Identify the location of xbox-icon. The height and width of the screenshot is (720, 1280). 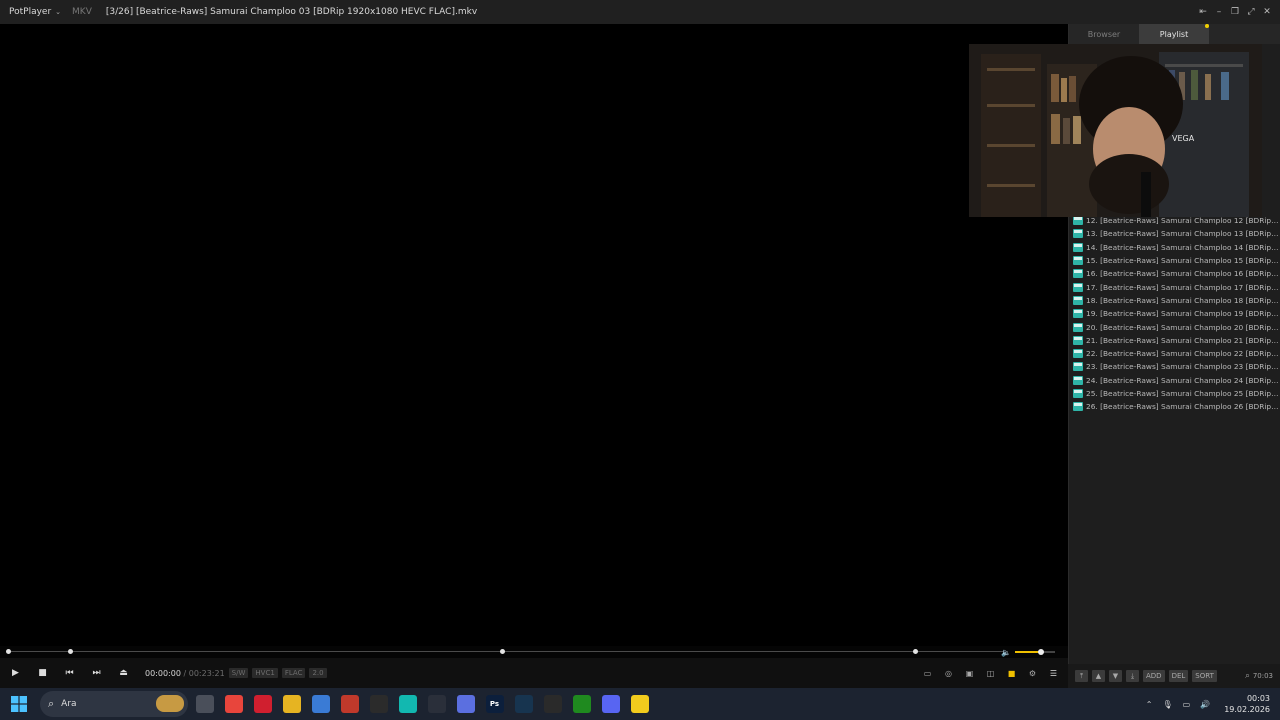
(581, 704).